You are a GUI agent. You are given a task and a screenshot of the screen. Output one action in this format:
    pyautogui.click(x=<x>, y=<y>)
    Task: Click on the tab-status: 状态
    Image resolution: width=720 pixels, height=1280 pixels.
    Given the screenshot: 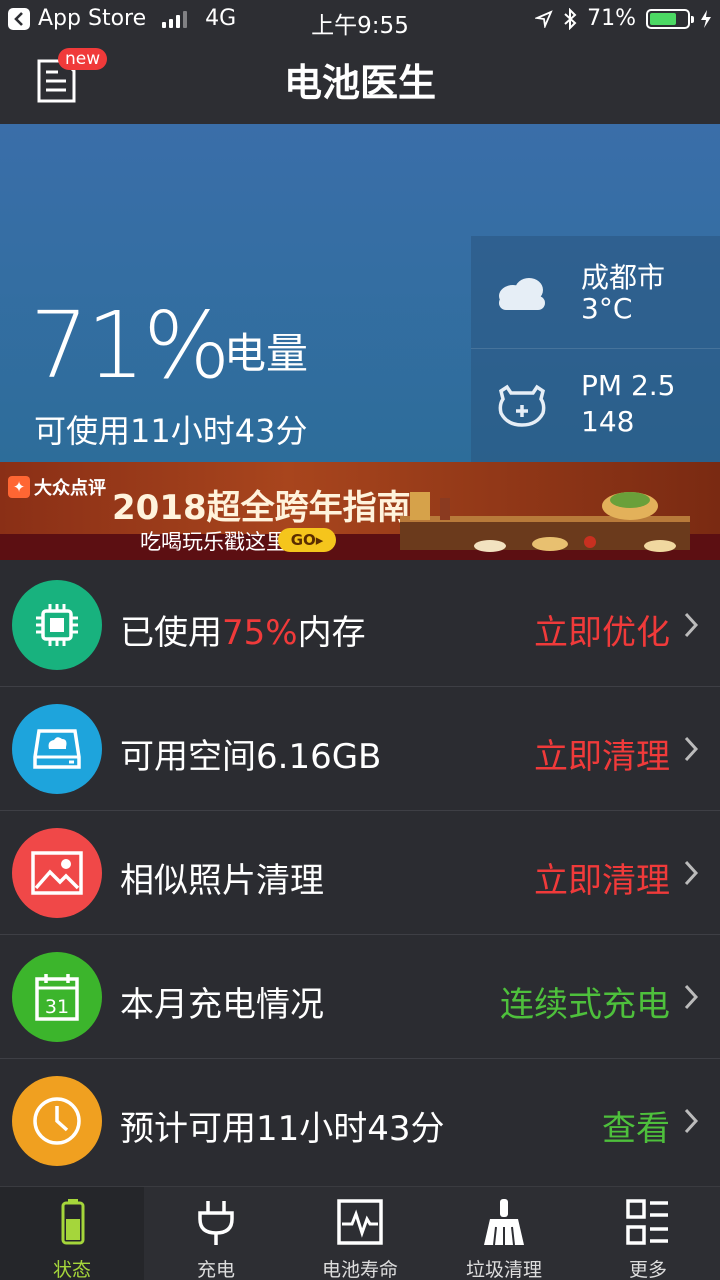 What is the action you would take?
    pyautogui.click(x=72, y=1233)
    